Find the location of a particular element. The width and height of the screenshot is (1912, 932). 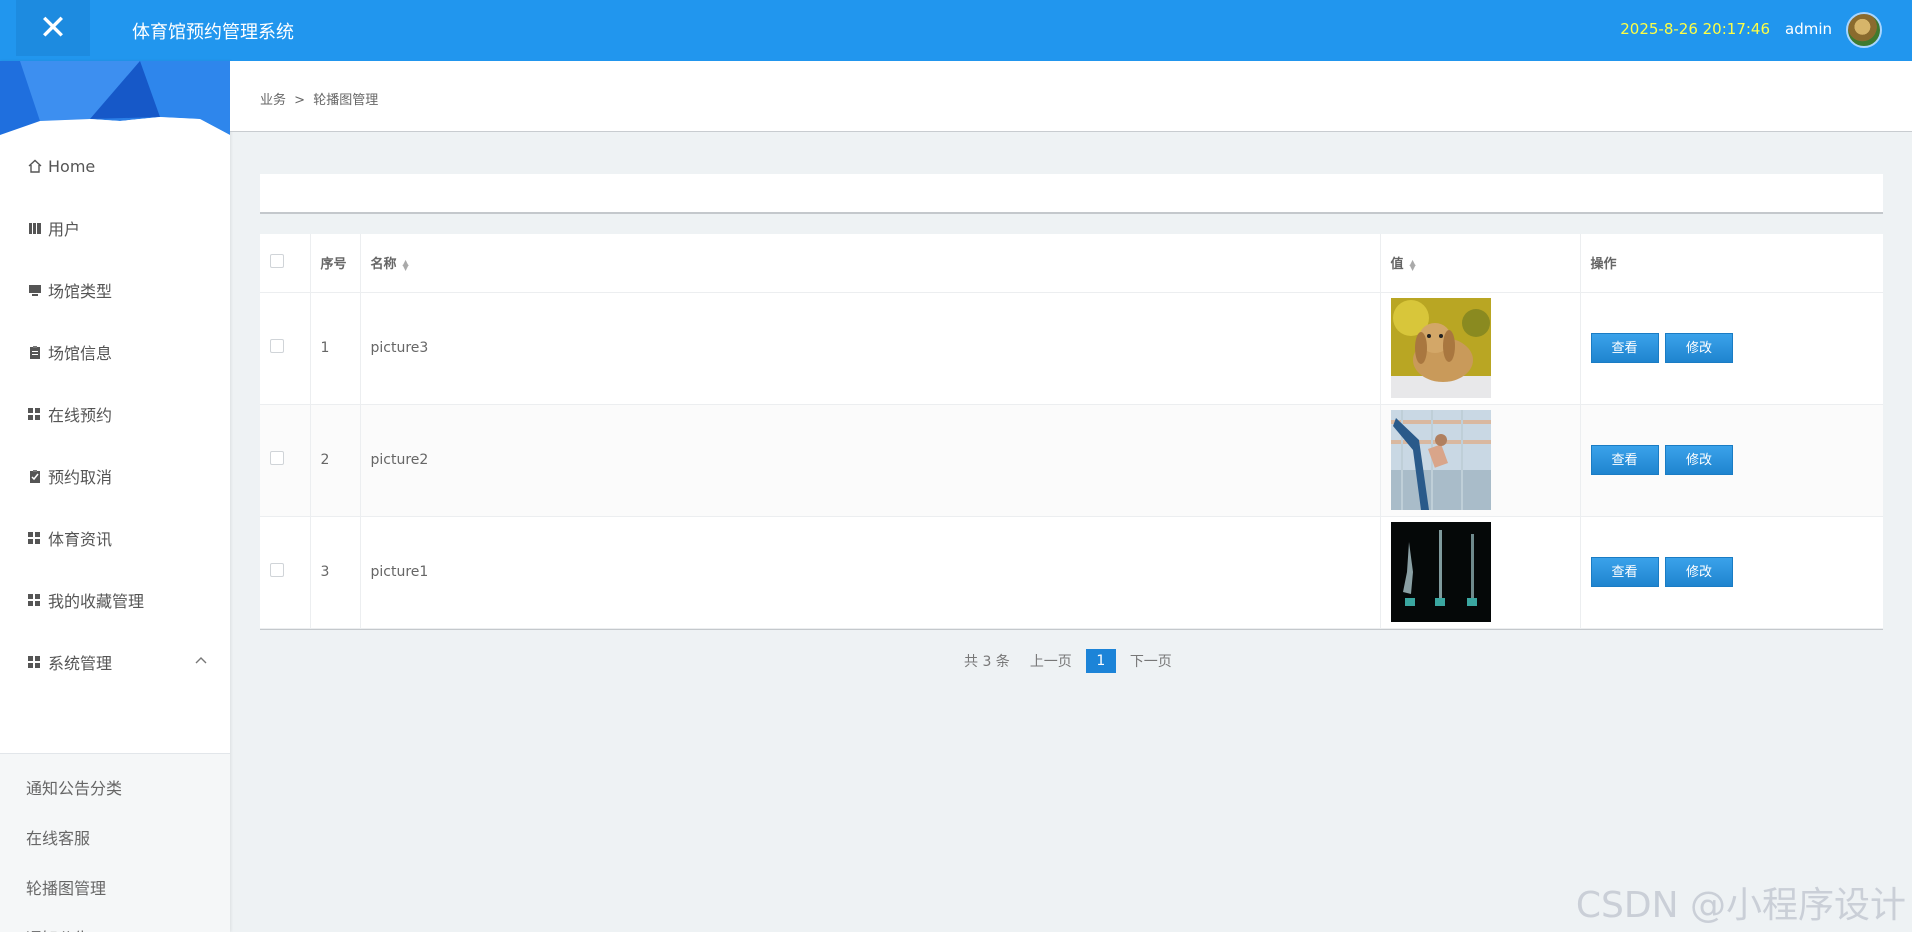

pagination-total: 共 3 条 is located at coordinates (987, 662).